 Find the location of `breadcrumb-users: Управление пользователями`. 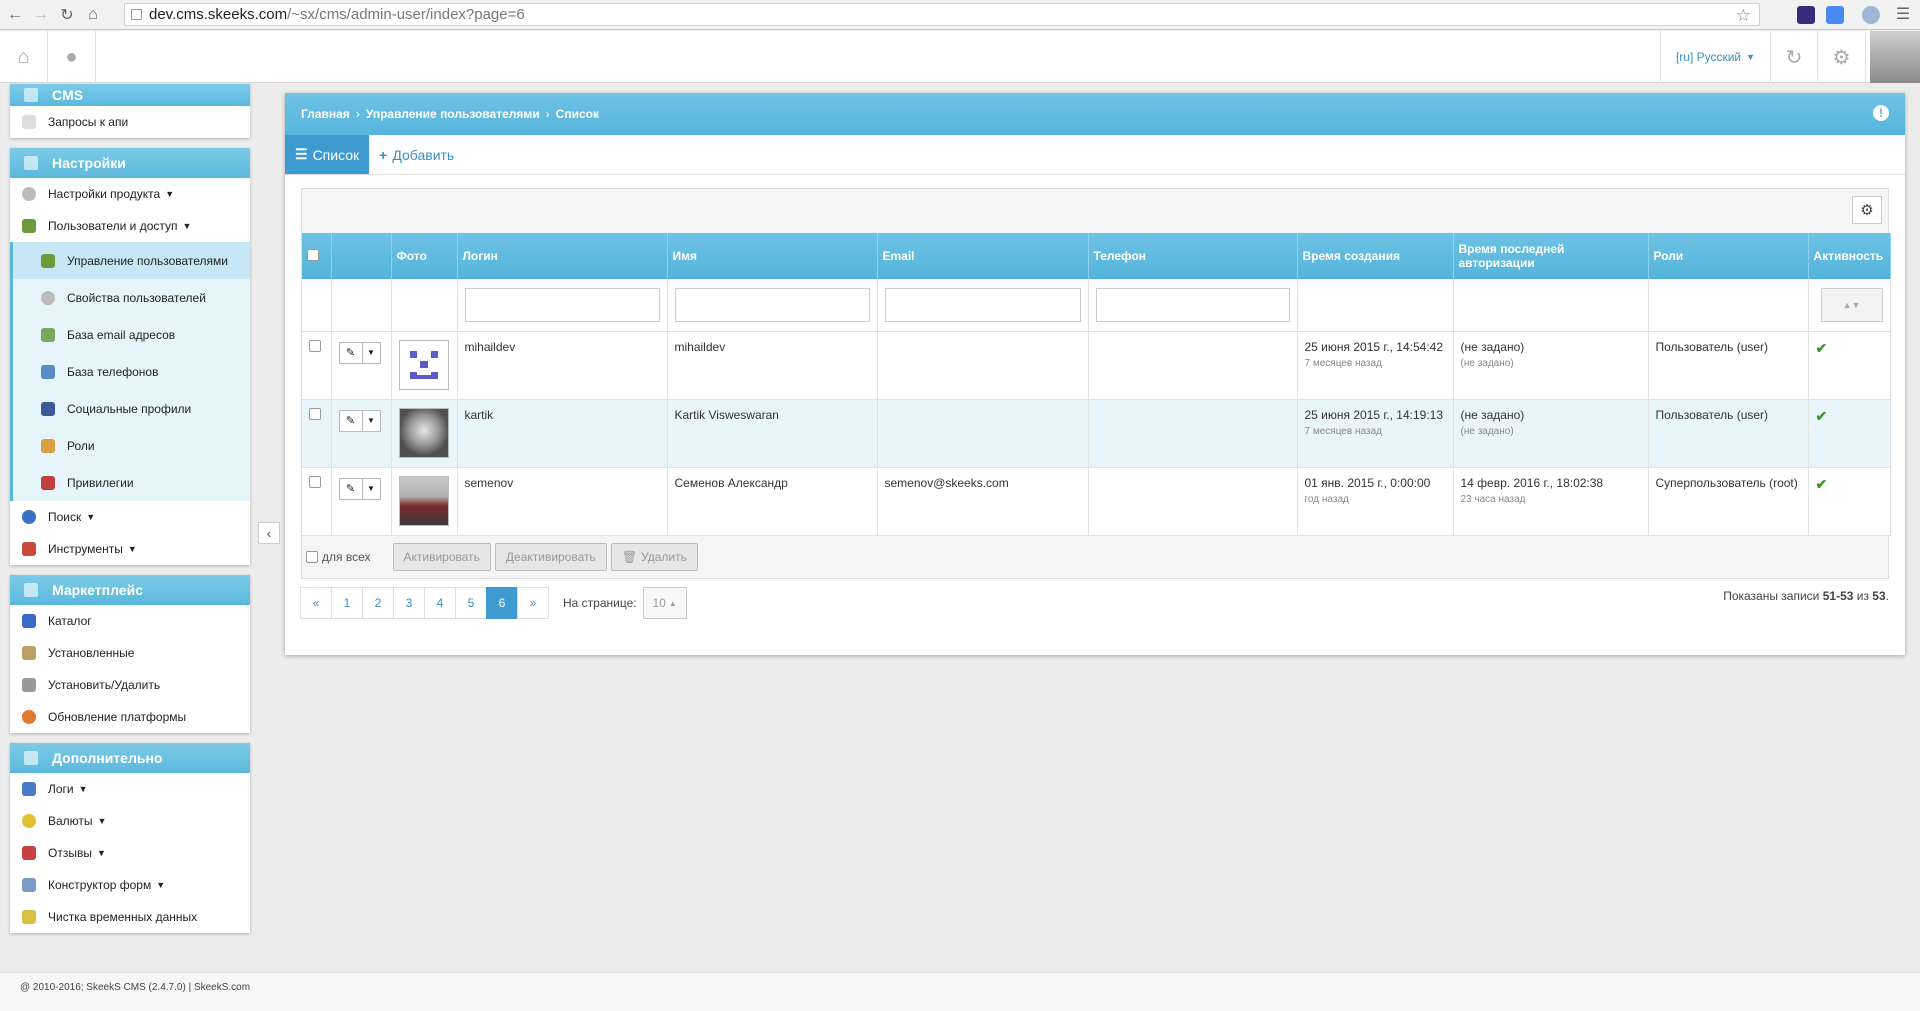

breadcrumb-users: Управление пользователями is located at coordinates (453, 114).